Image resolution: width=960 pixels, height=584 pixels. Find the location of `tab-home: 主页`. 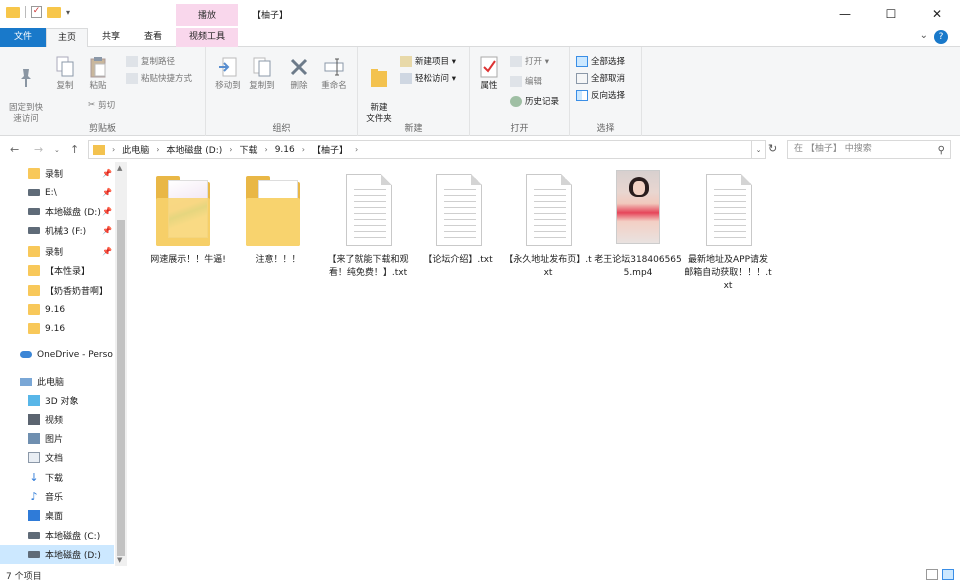

tab-home: 主页 is located at coordinates (67, 37).